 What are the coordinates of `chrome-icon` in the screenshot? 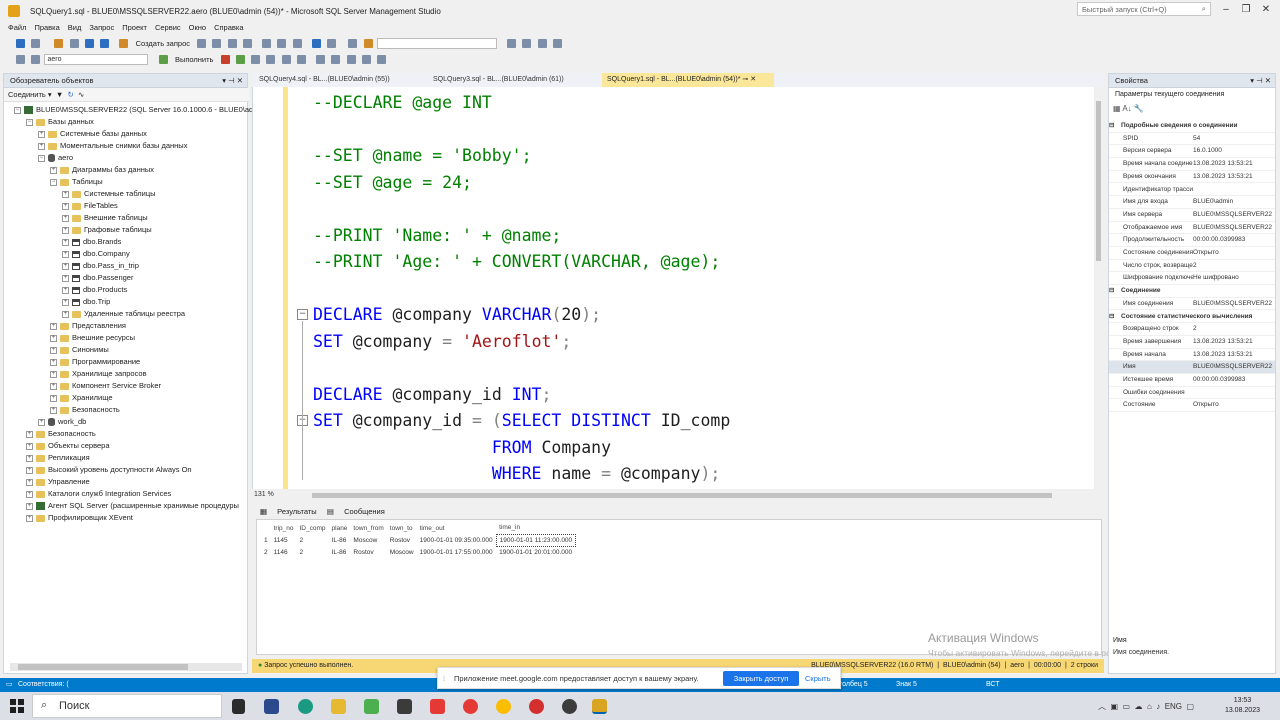 It's located at (503, 706).